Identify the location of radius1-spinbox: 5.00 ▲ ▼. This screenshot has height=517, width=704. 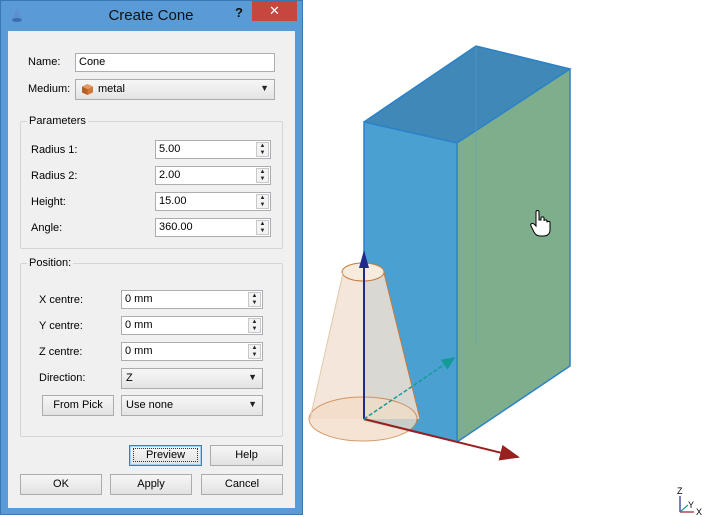
(213, 149).